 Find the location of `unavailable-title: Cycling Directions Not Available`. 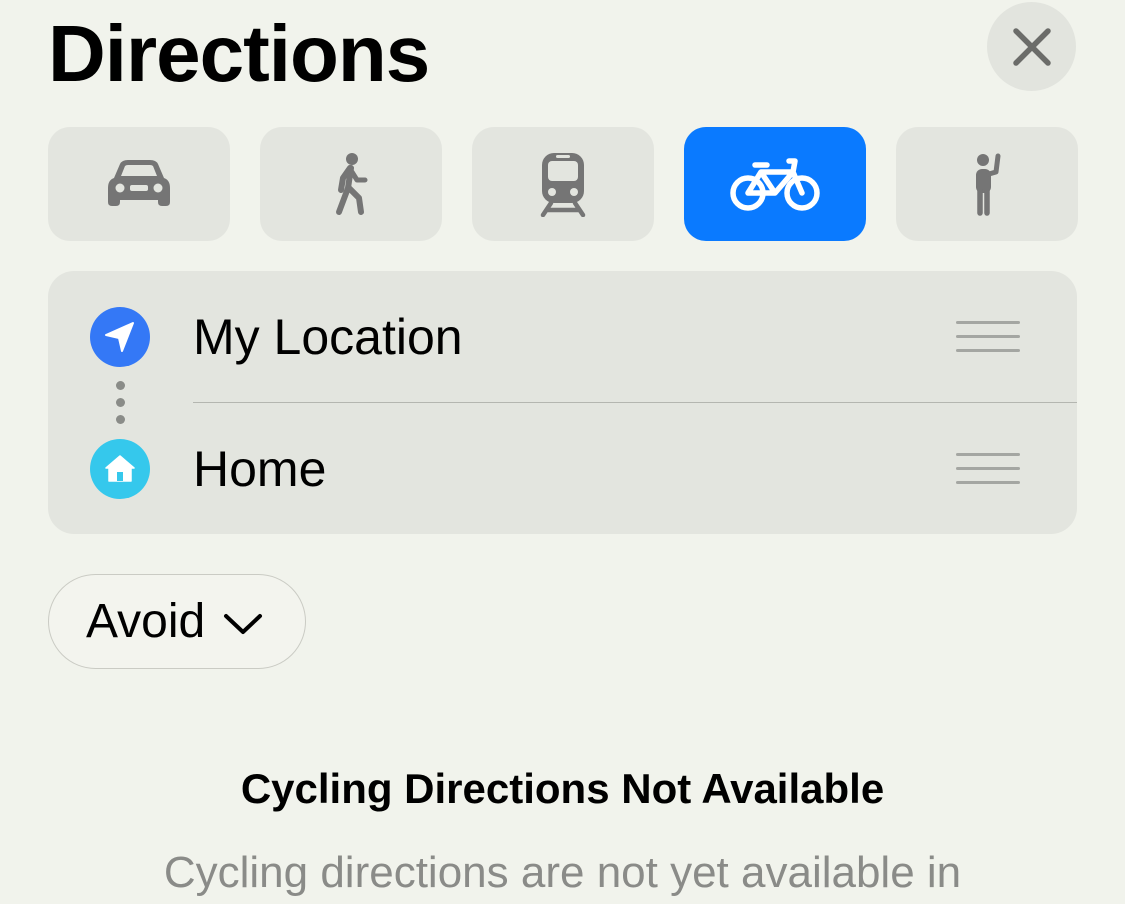

unavailable-title: Cycling Directions Not Available is located at coordinates (562, 788).